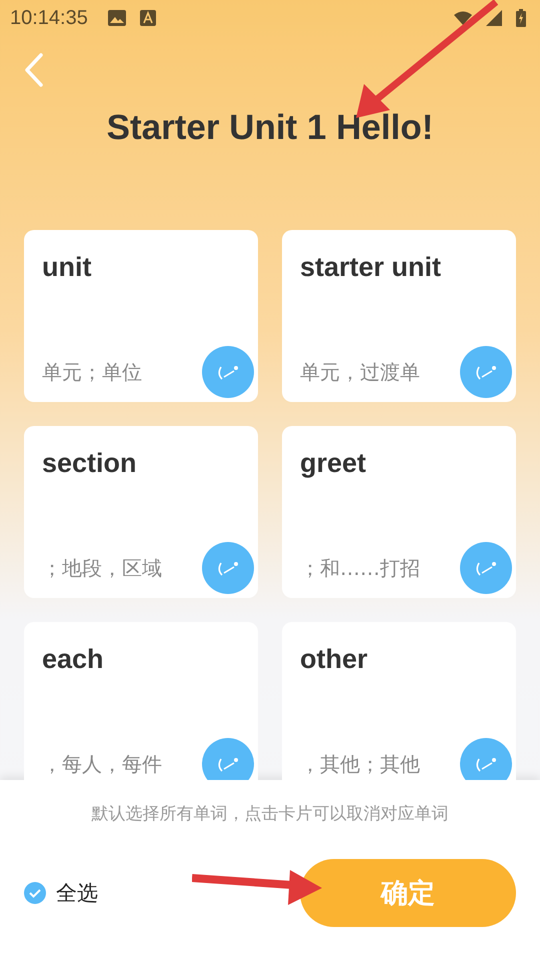  I want to click on word-card: unit 单元；单位, so click(141, 316).